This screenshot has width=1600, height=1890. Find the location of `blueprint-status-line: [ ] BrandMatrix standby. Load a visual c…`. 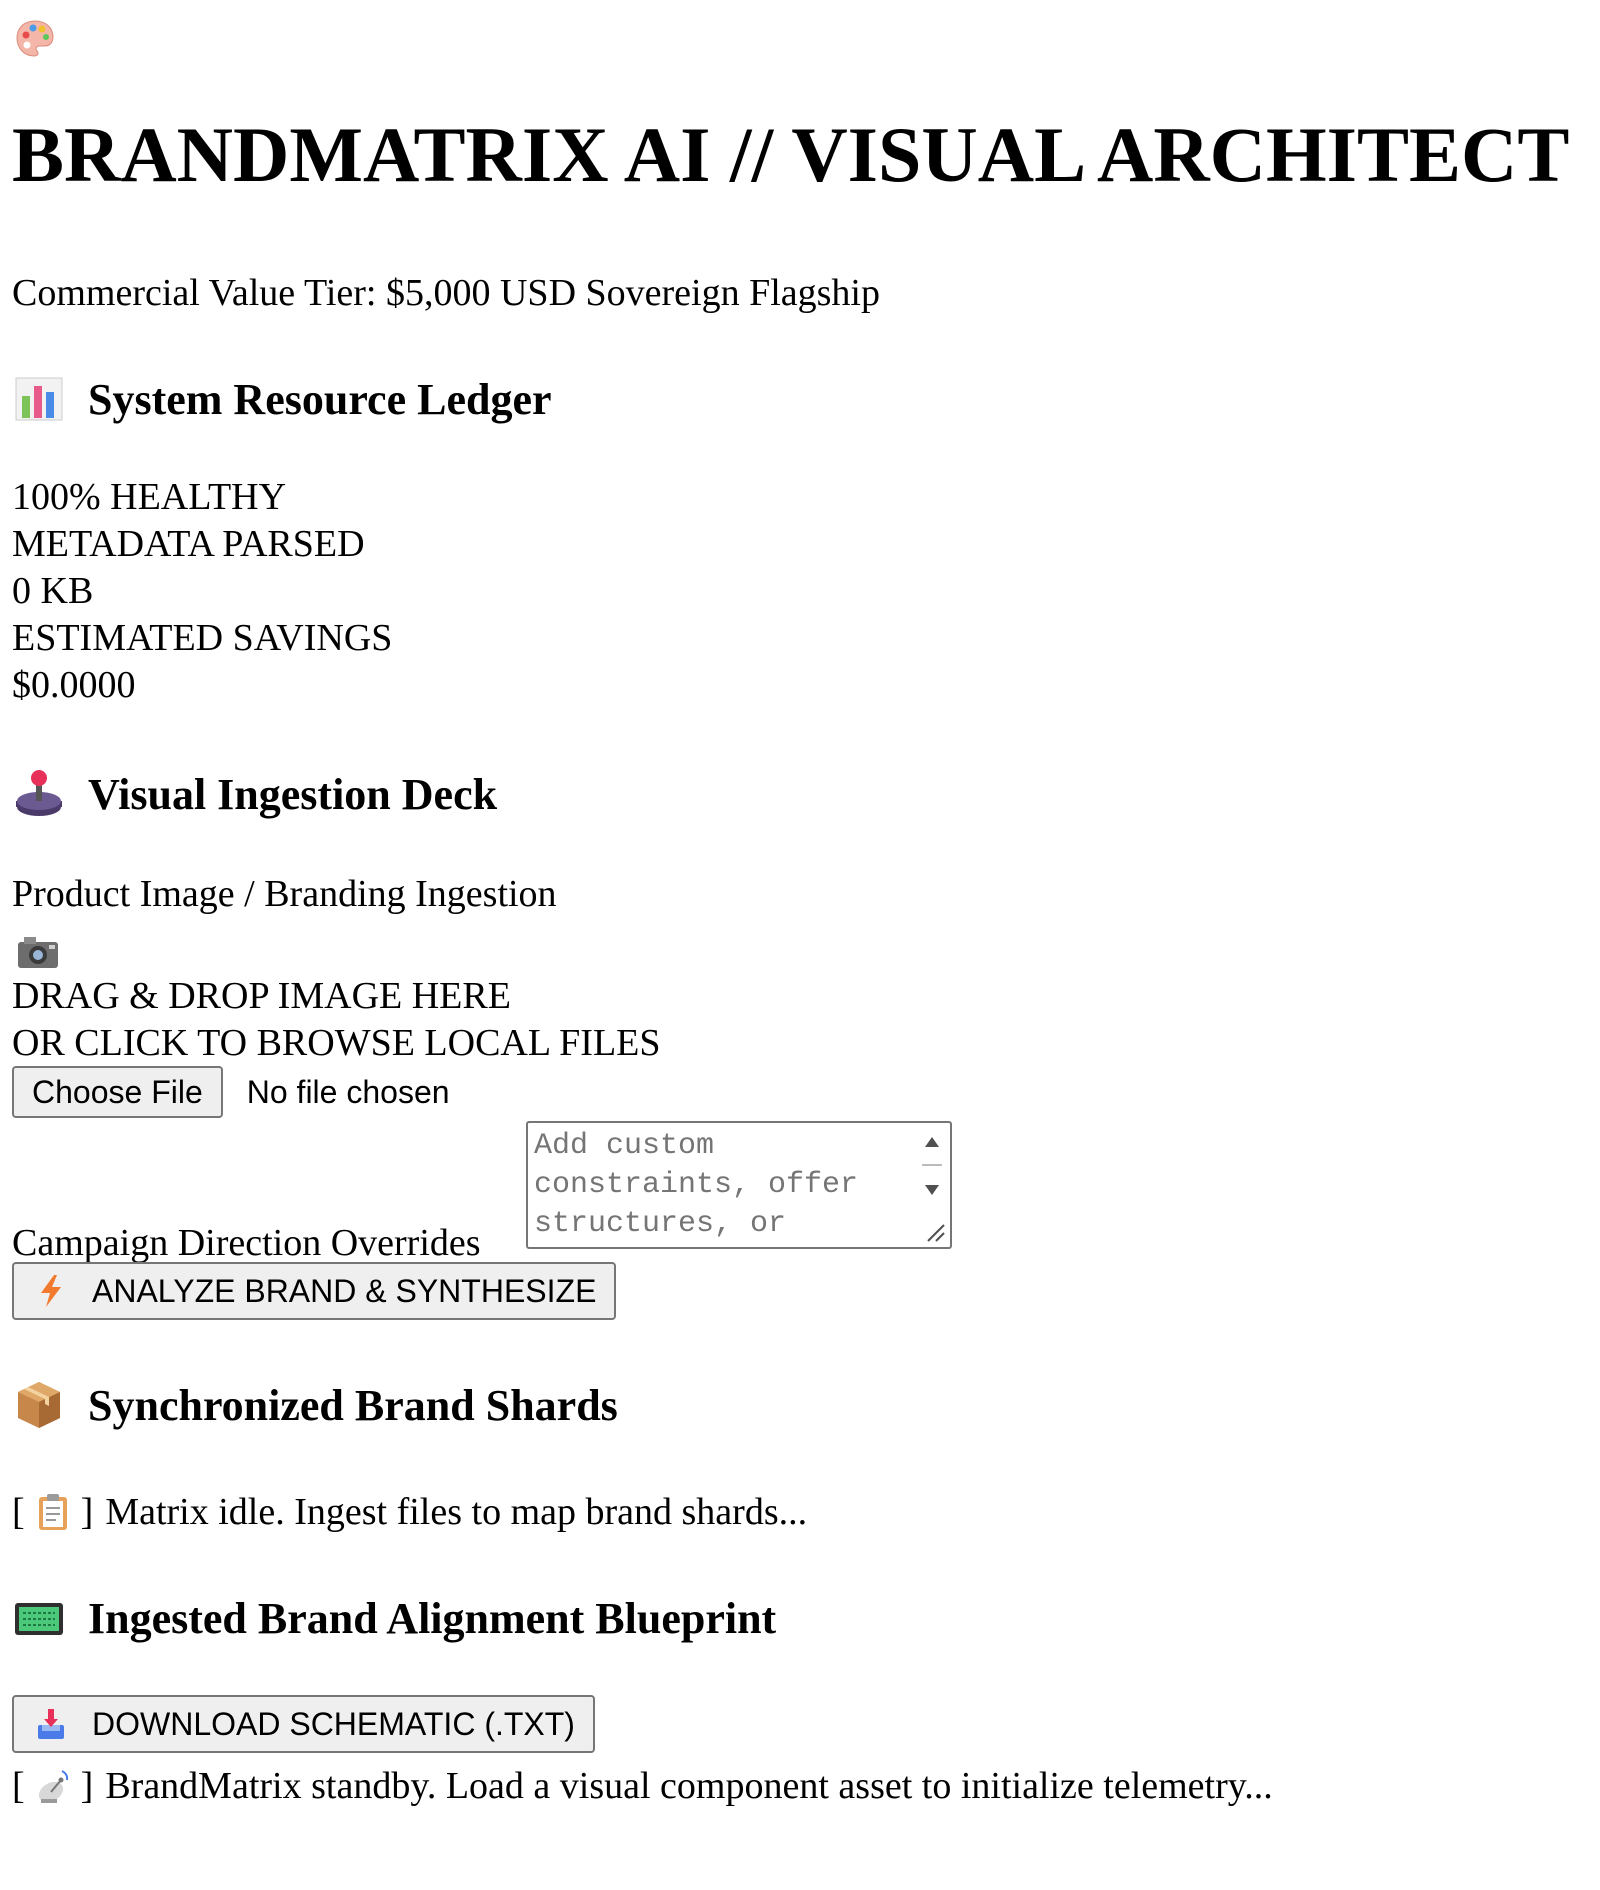

blueprint-status-line: [ ] BrandMatrix standby. Load a visual c… is located at coordinates (642, 1786).